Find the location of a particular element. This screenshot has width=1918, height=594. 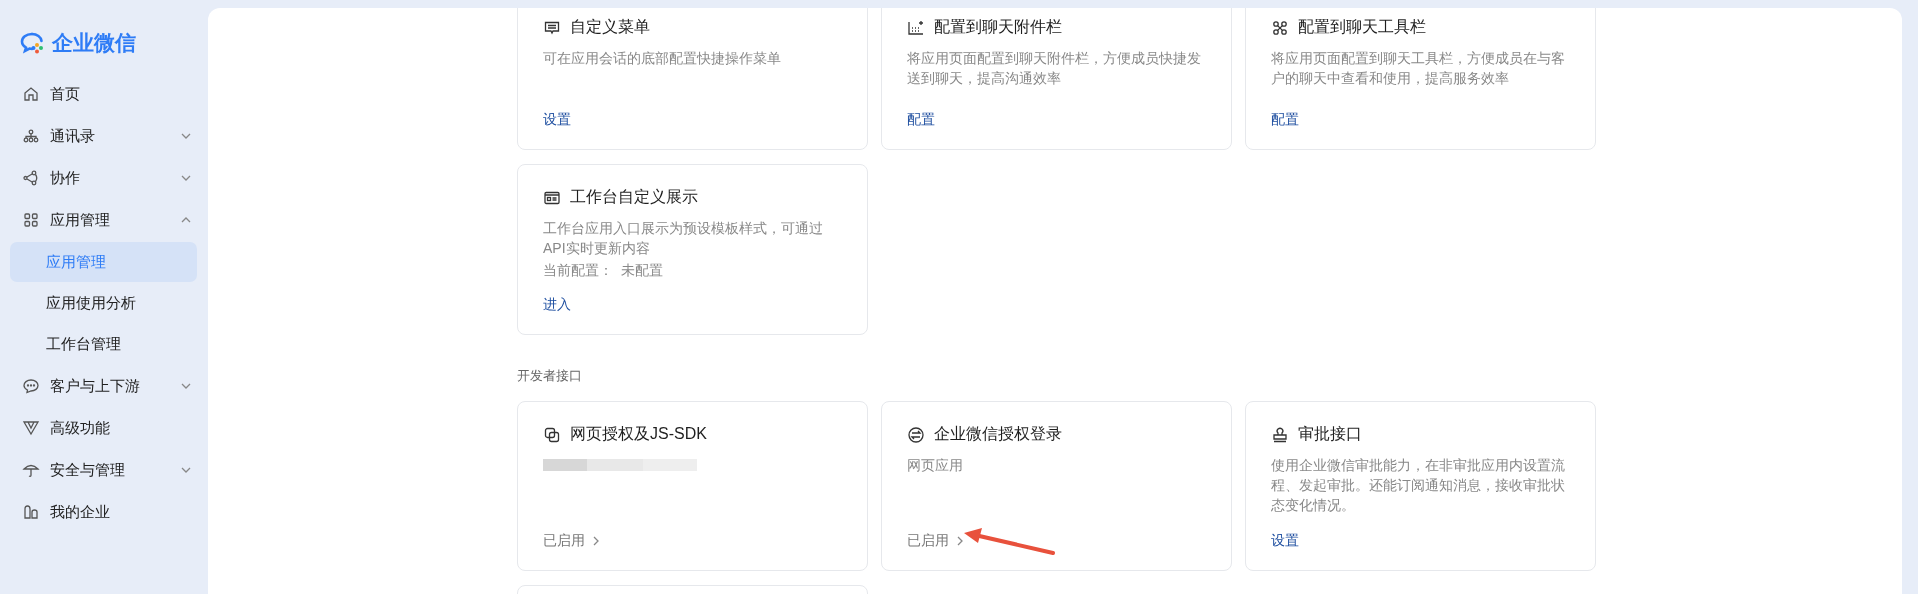

sidebar-item: 安全与管理 is located at coordinates (104, 470).